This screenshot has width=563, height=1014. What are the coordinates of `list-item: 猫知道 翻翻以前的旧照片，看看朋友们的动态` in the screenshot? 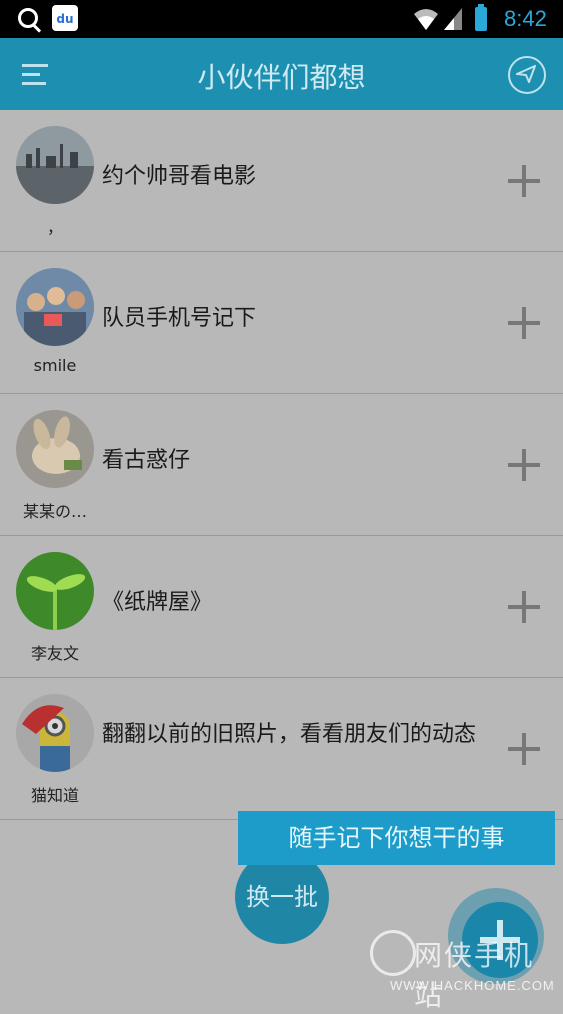 It's located at (281, 749).